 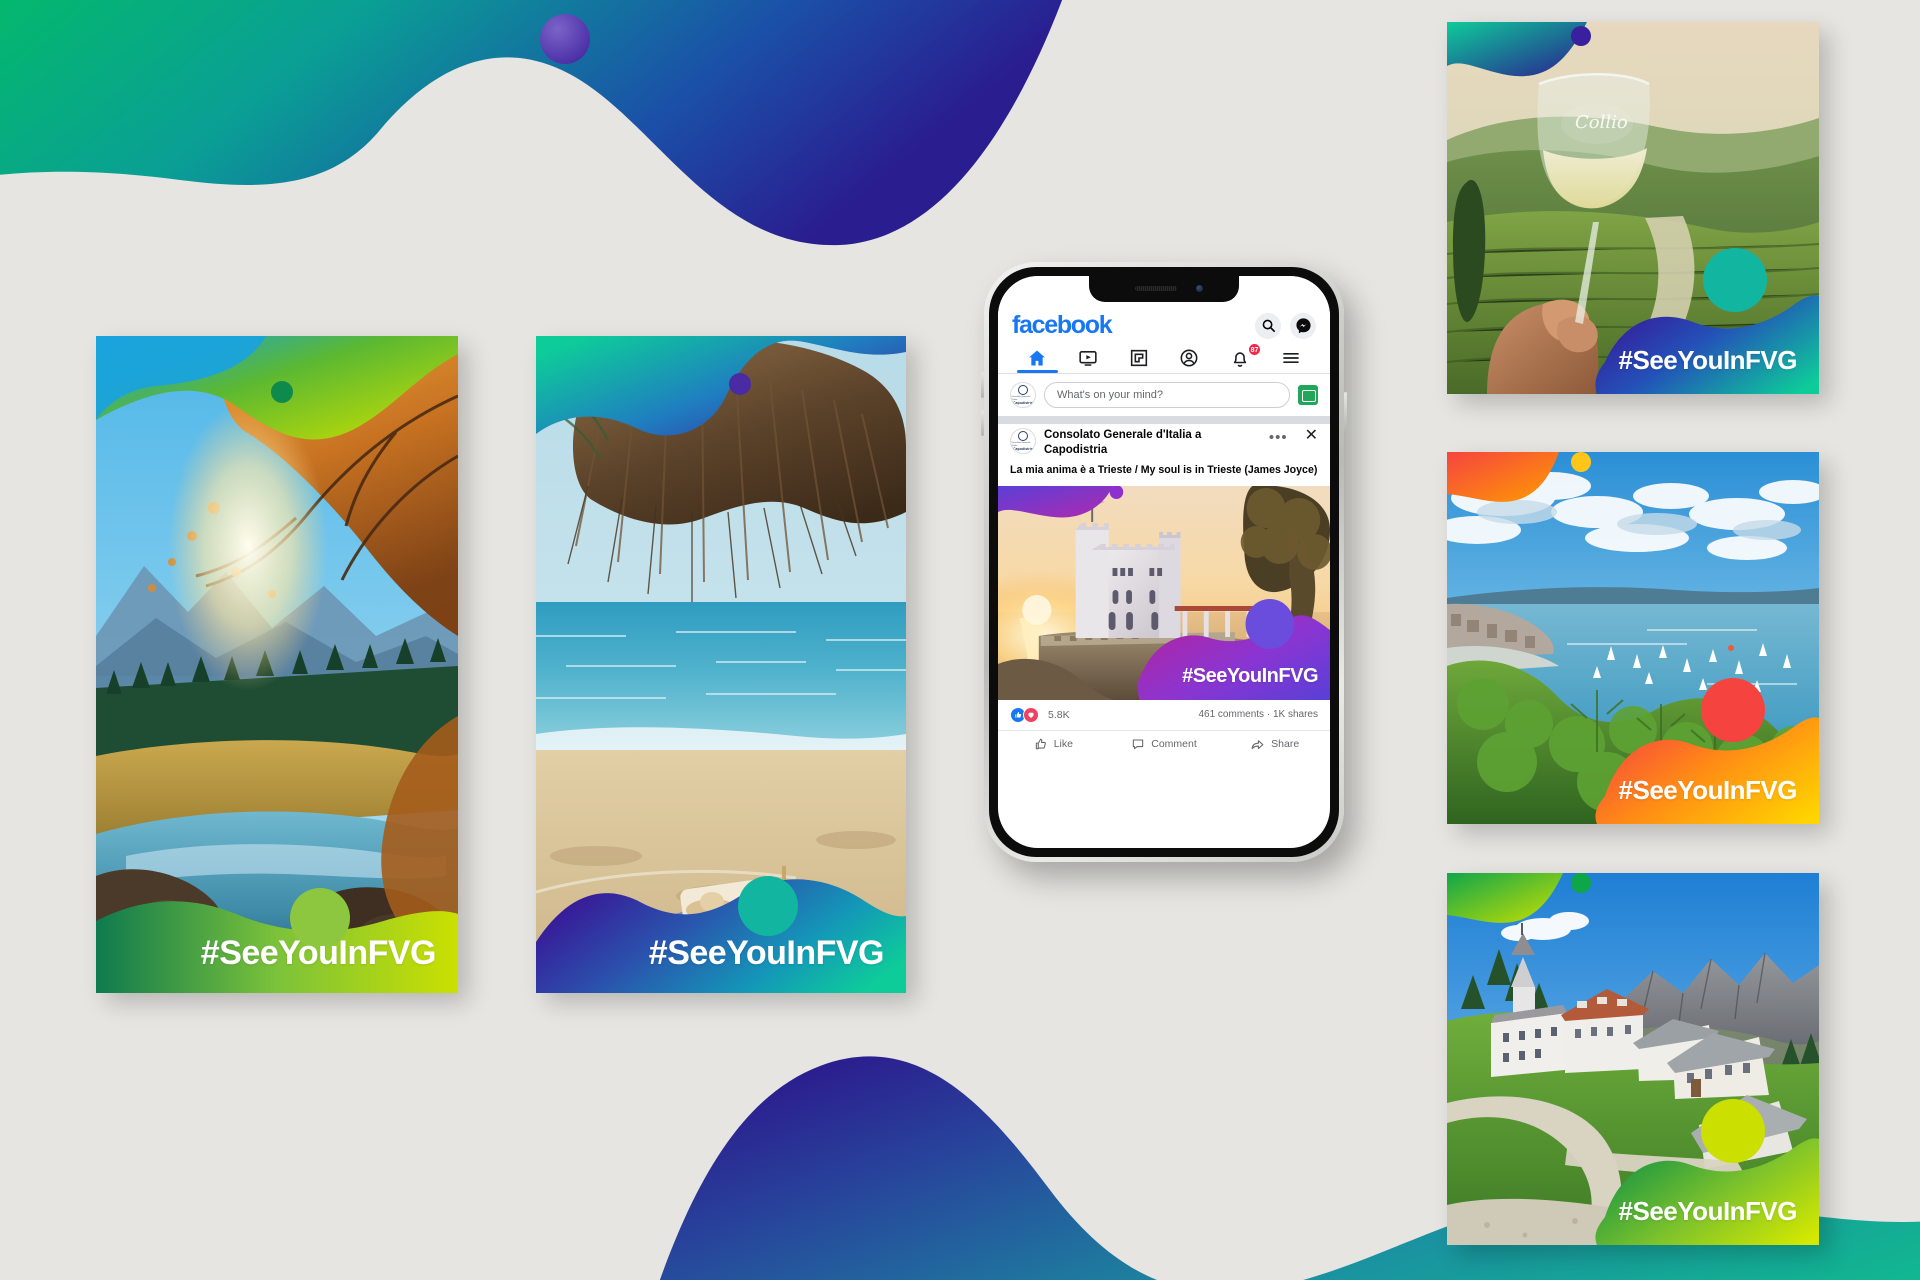 I want to click on autumn-card-brand-overlay, so click(x=277, y=664).